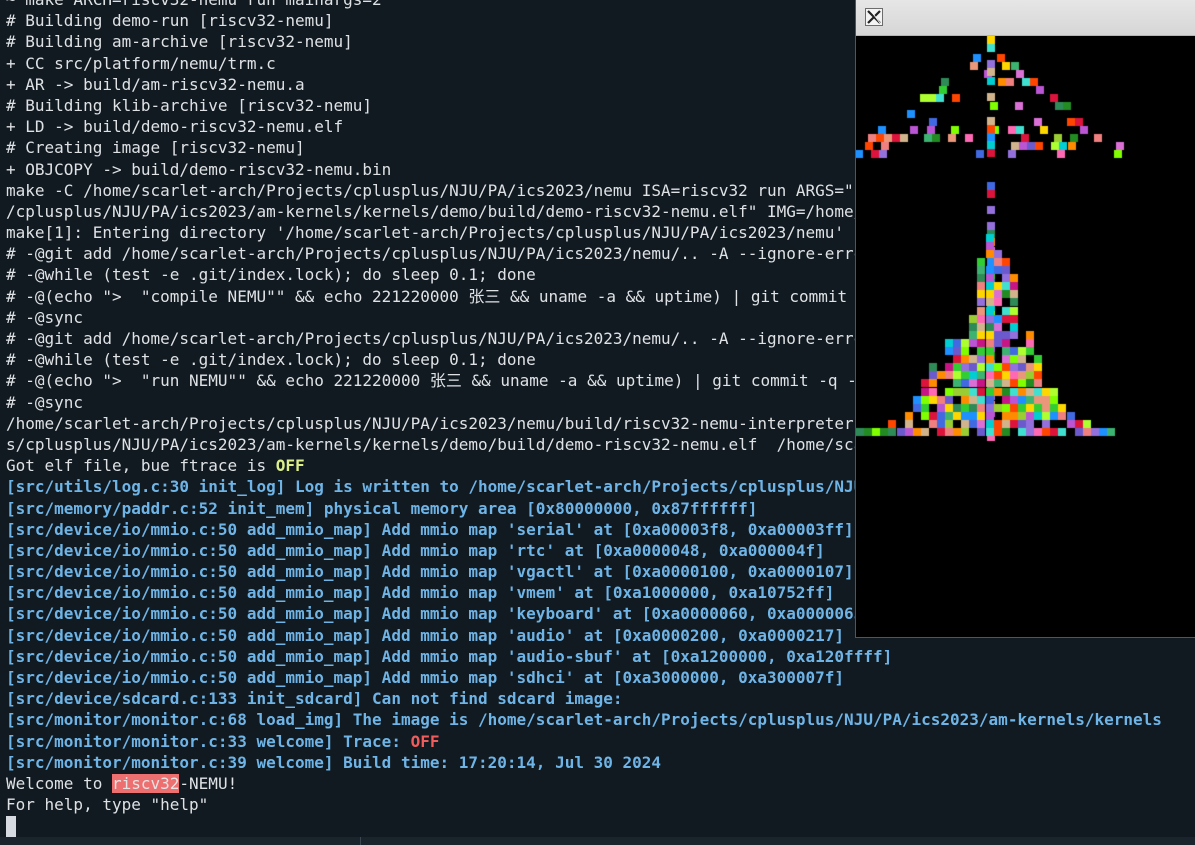 The image size is (1195, 845). Describe the element at coordinates (155, 148) in the screenshot. I see `terminal-text-segment: # Creating image [riscv32-nemu]` at that location.